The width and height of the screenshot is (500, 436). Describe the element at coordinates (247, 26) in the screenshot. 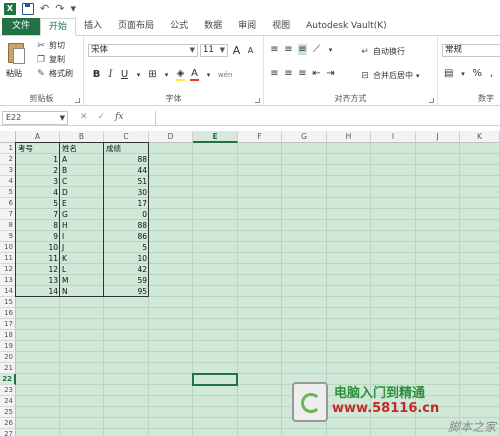

I see `tab-review: 审阅` at that location.